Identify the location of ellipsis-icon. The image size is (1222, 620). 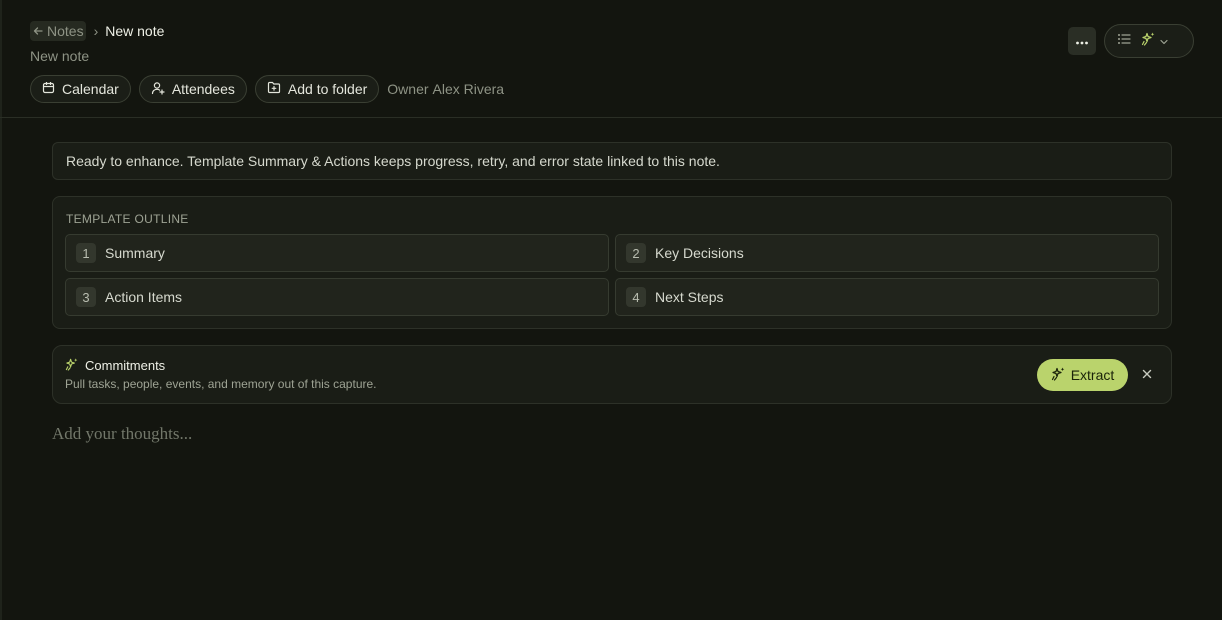
(1082, 41).